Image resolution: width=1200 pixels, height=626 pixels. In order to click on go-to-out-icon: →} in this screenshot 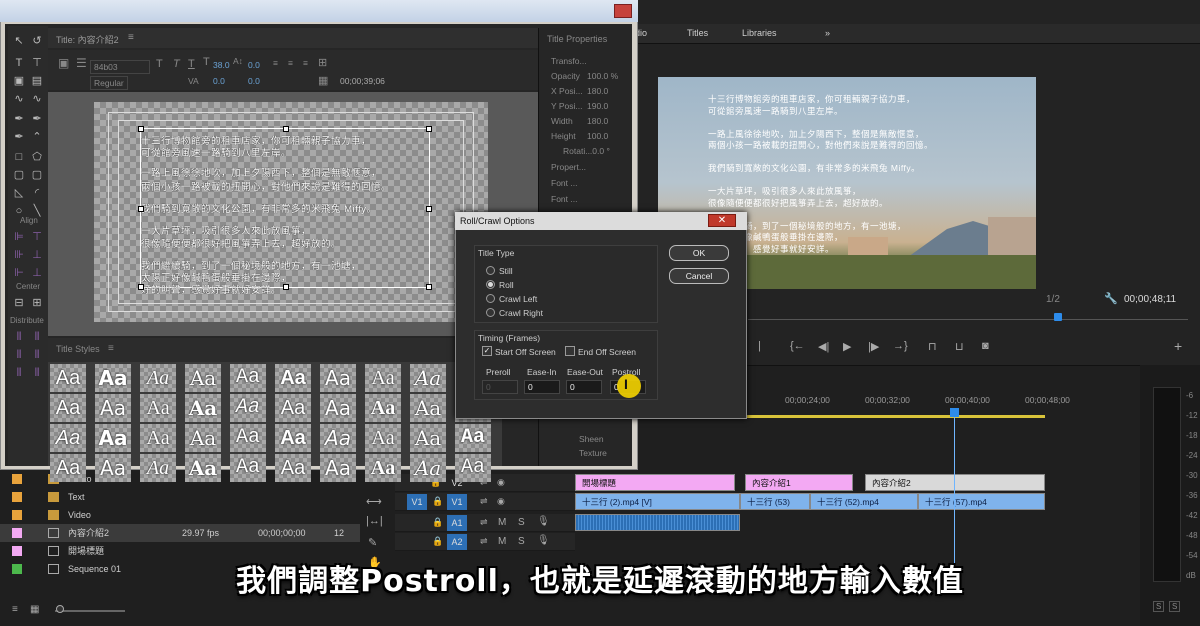, I will do `click(900, 346)`.